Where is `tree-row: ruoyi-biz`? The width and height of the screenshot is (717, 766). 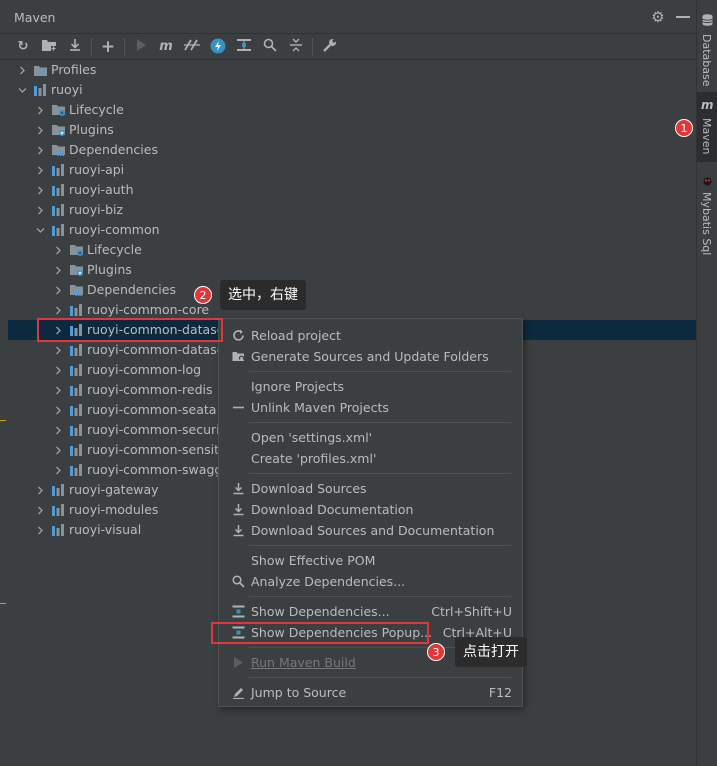
tree-row: ruoyi-biz is located at coordinates (352, 210).